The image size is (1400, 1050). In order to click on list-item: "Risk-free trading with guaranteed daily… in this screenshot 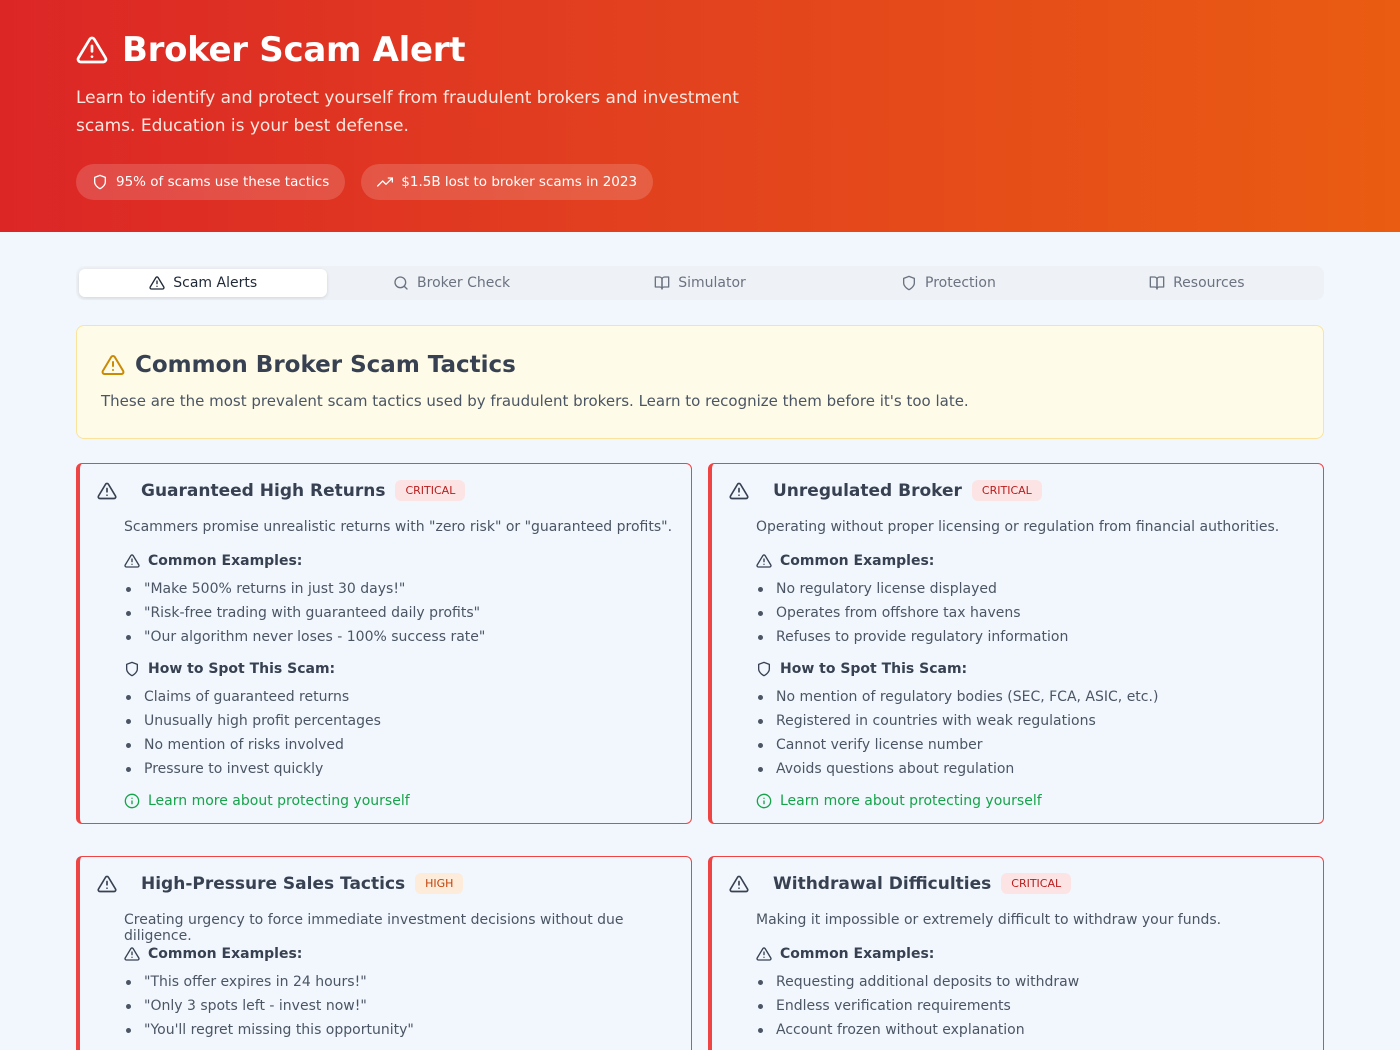, I will do `click(304, 613)`.